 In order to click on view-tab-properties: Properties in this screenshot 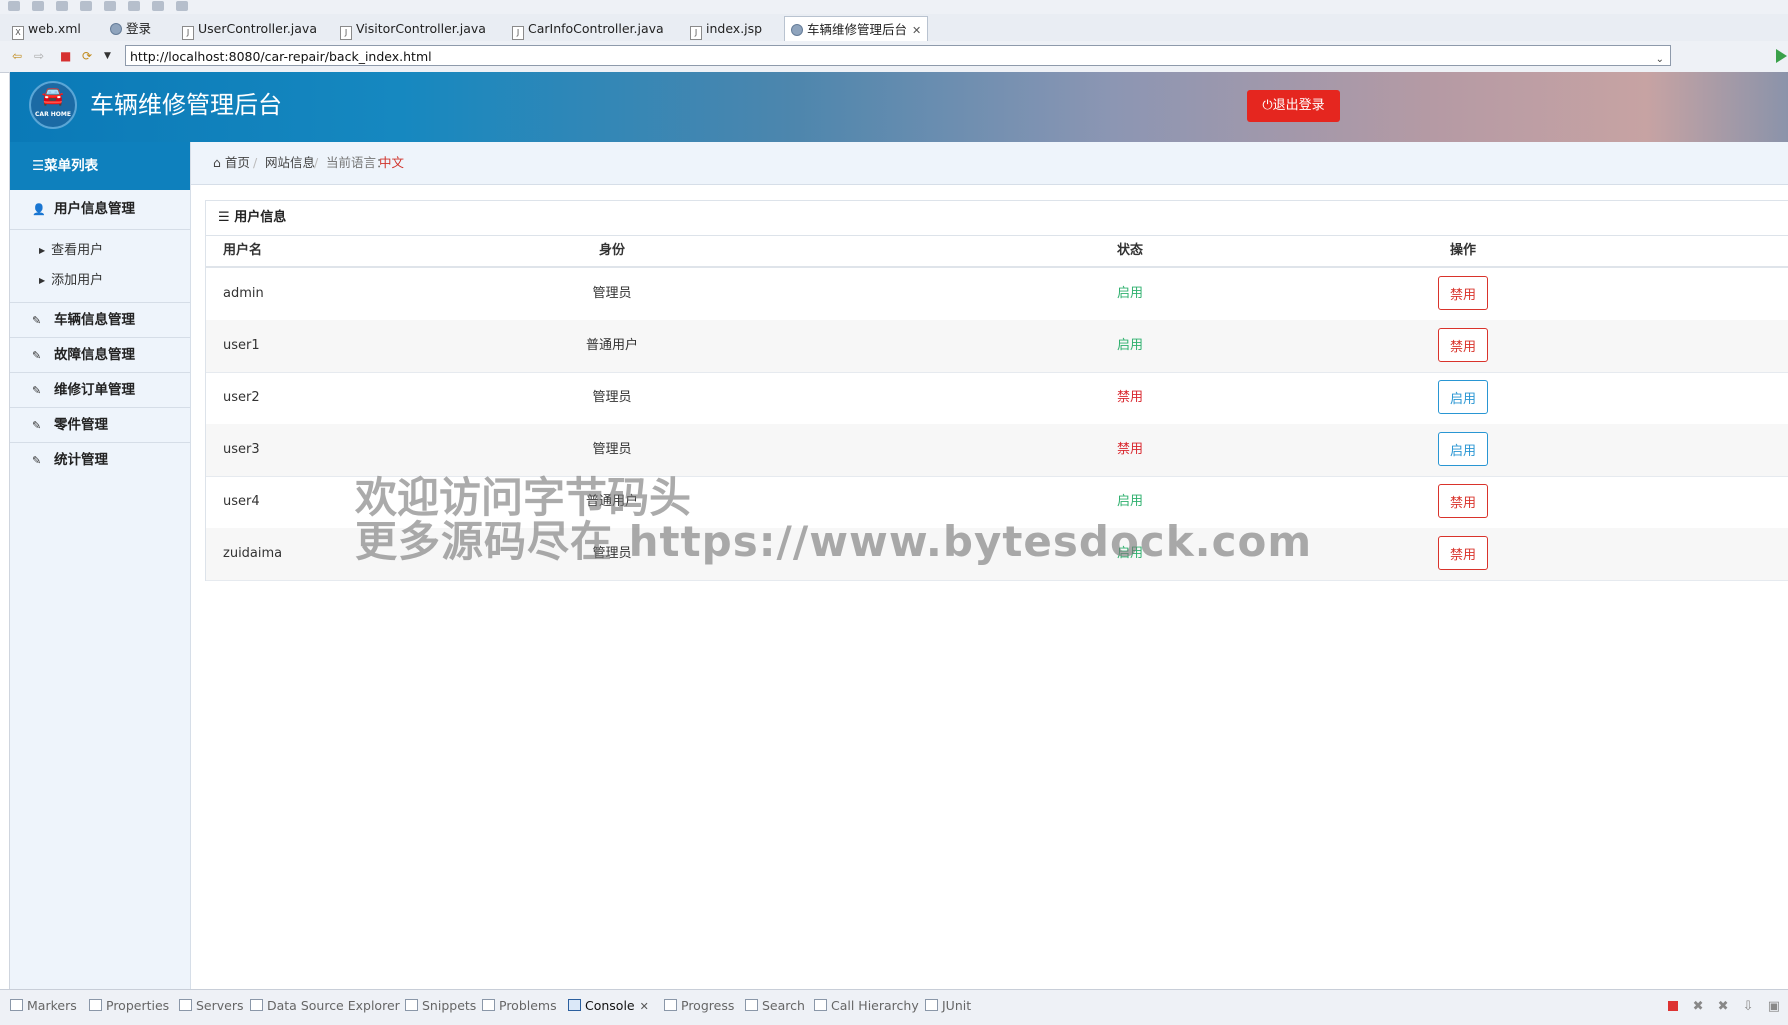, I will do `click(129, 1005)`.